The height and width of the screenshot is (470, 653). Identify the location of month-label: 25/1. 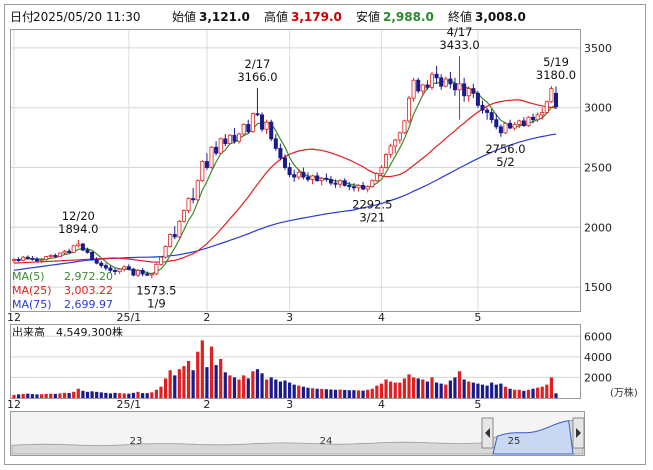
(128, 317).